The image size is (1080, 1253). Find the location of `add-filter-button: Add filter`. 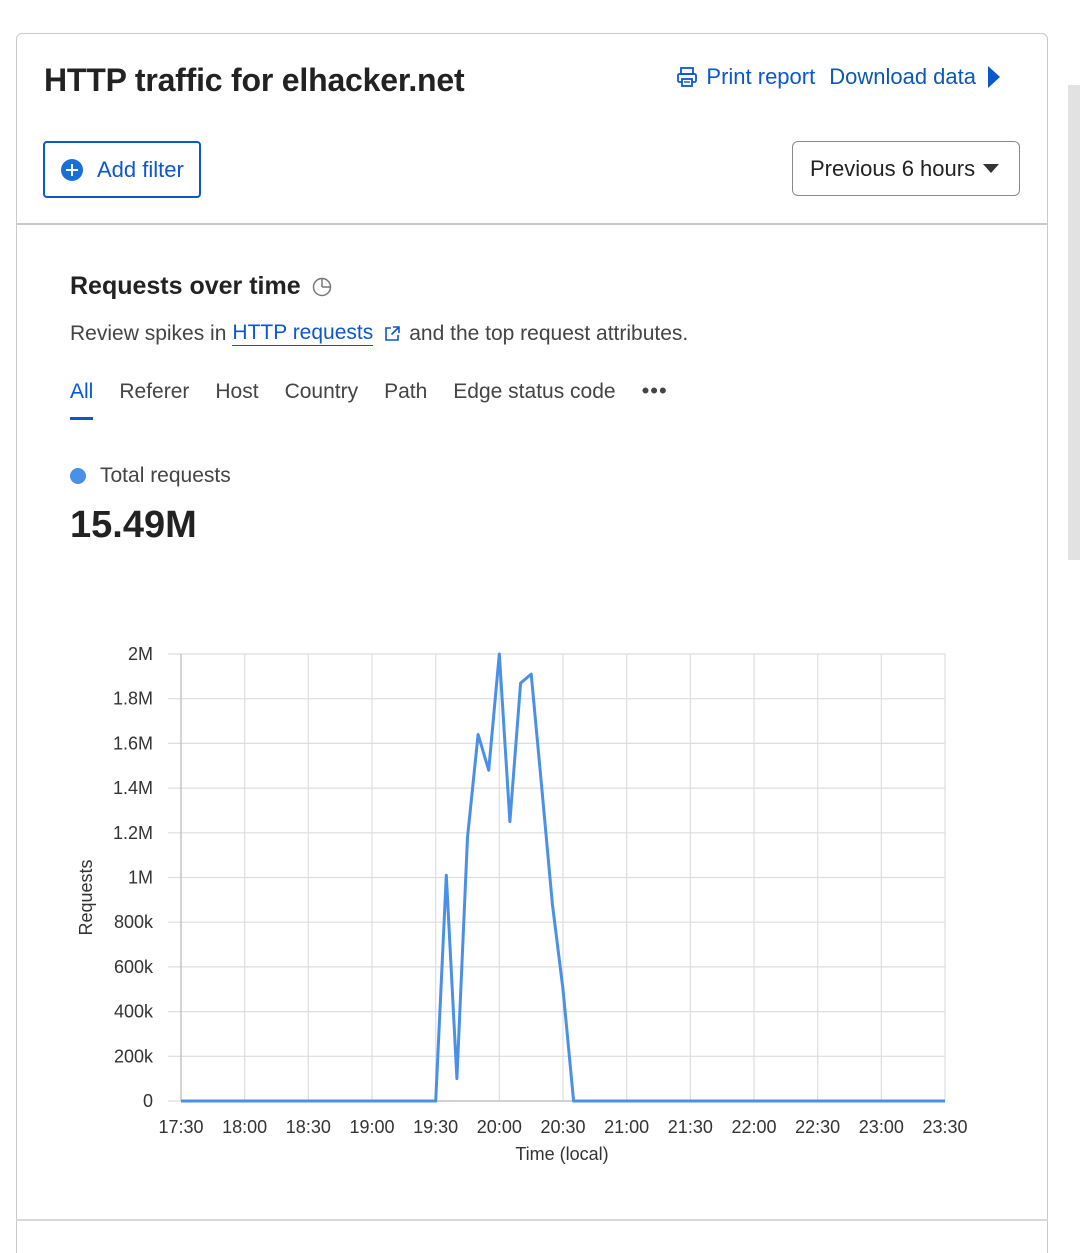

add-filter-button: Add filter is located at coordinates (122, 169).